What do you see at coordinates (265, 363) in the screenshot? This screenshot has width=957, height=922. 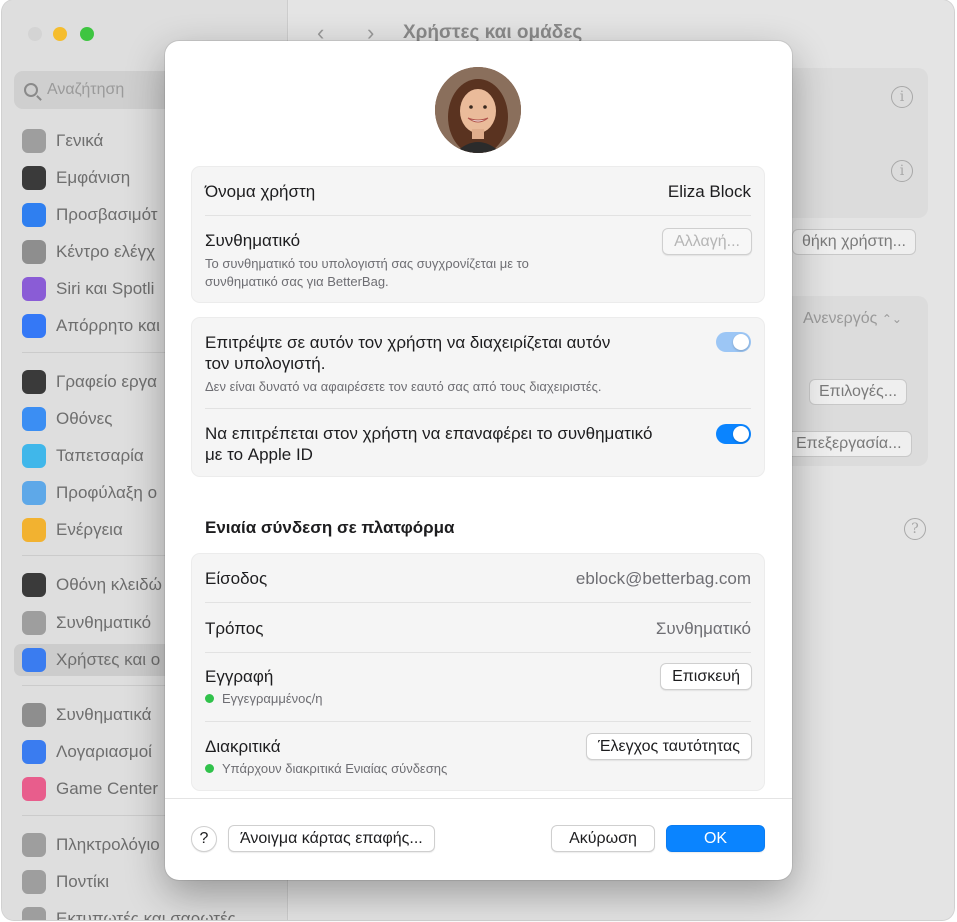 I see `admin-label-line-2: τον υπολογιστή.` at bounding box center [265, 363].